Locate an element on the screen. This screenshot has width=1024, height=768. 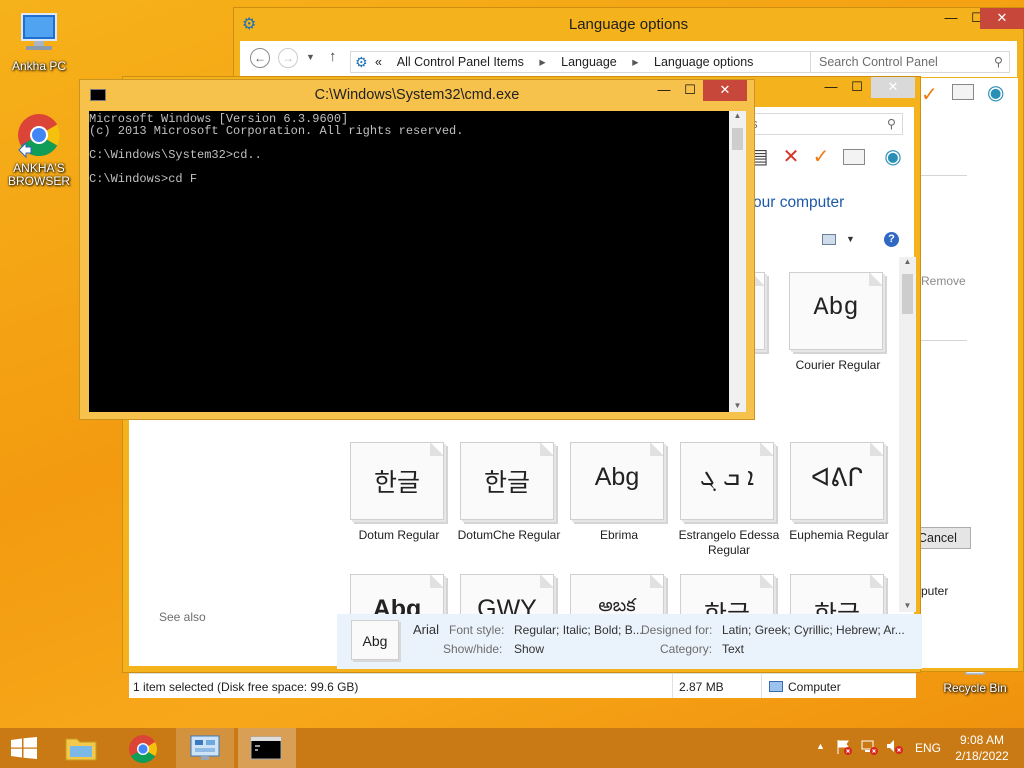
font-label: DotumChe Regular is located at coordinates (509, 535).